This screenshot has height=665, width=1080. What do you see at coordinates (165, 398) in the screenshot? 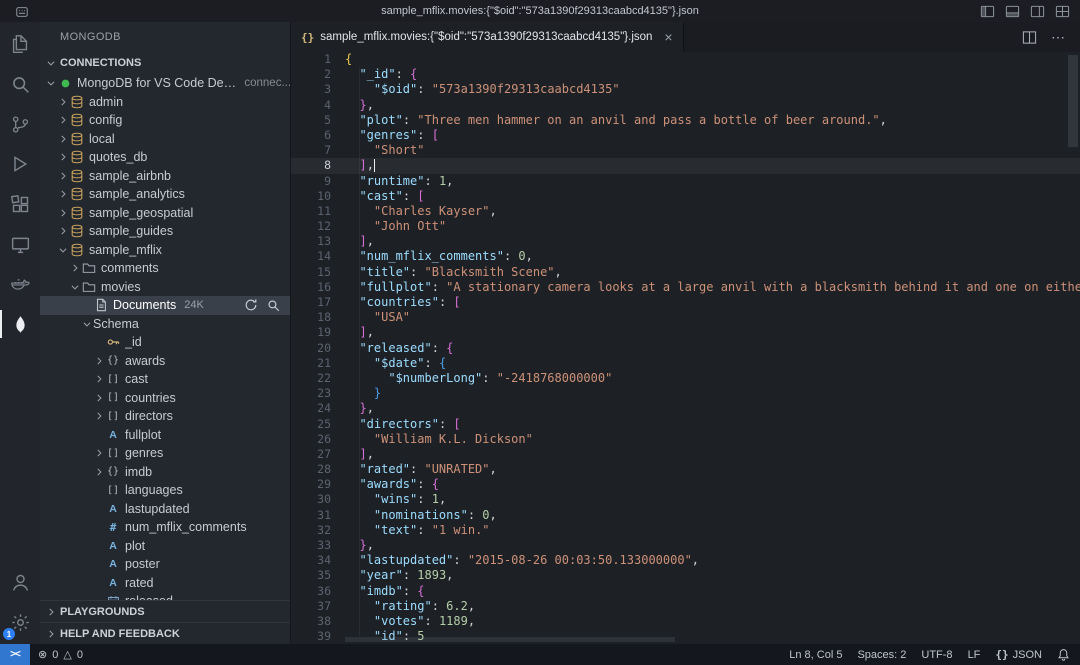
I see `schema-field-countries: [] countries` at bounding box center [165, 398].